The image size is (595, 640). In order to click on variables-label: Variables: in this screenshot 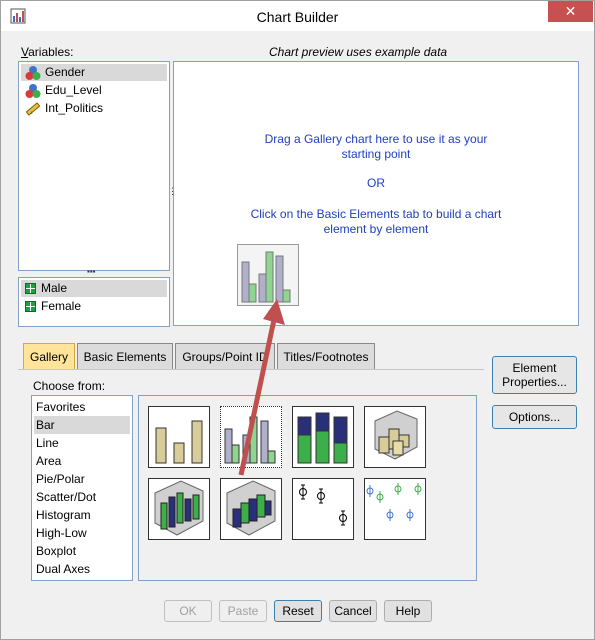, I will do `click(47, 52)`.